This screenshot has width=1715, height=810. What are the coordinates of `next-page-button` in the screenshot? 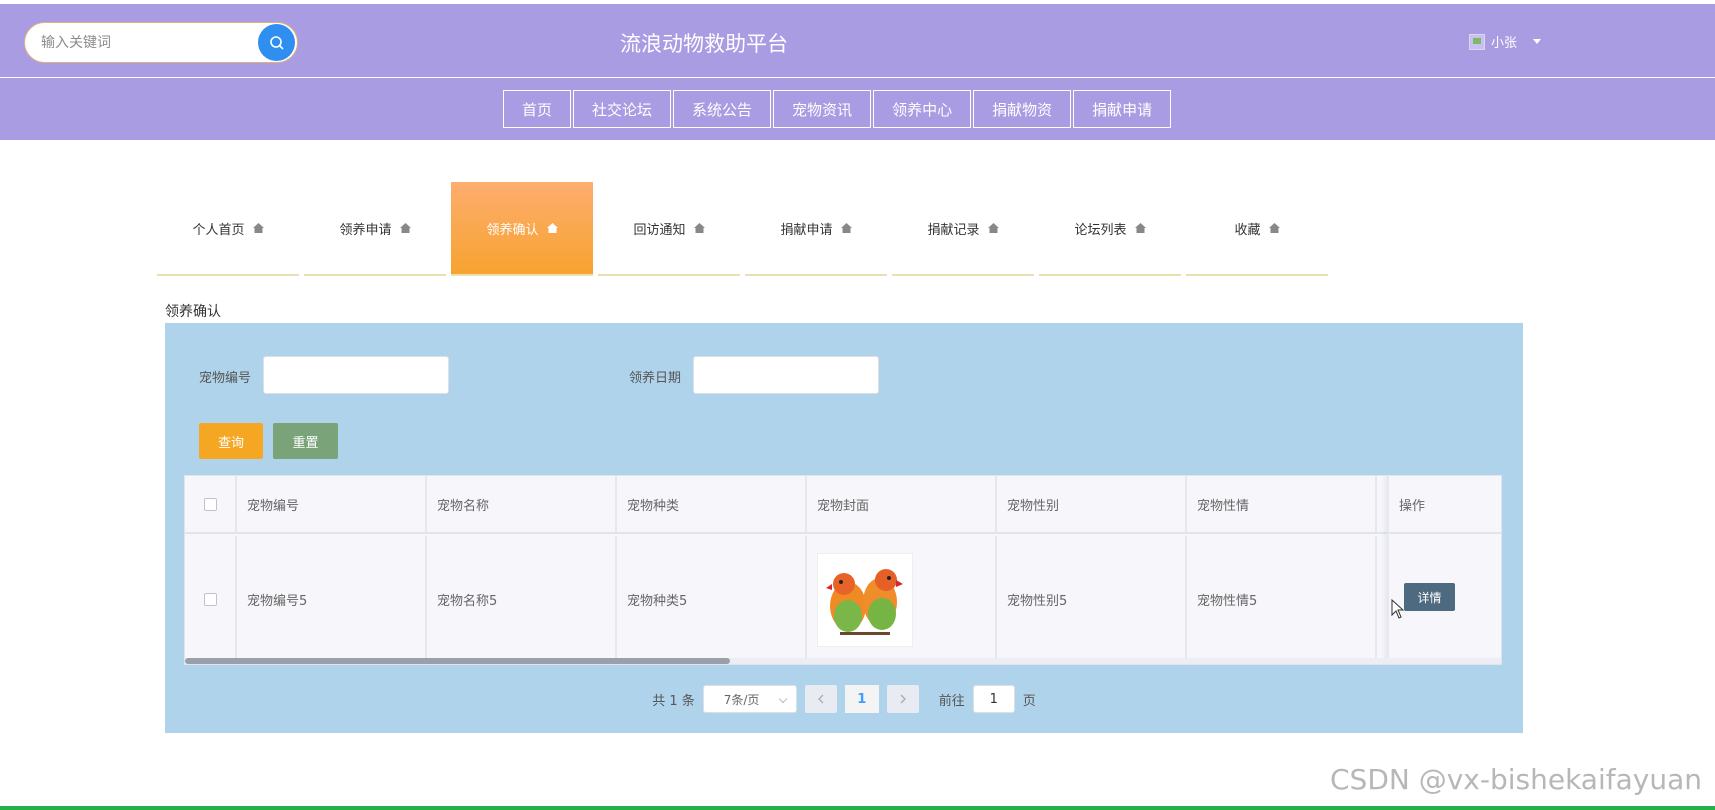 It's located at (902, 699).